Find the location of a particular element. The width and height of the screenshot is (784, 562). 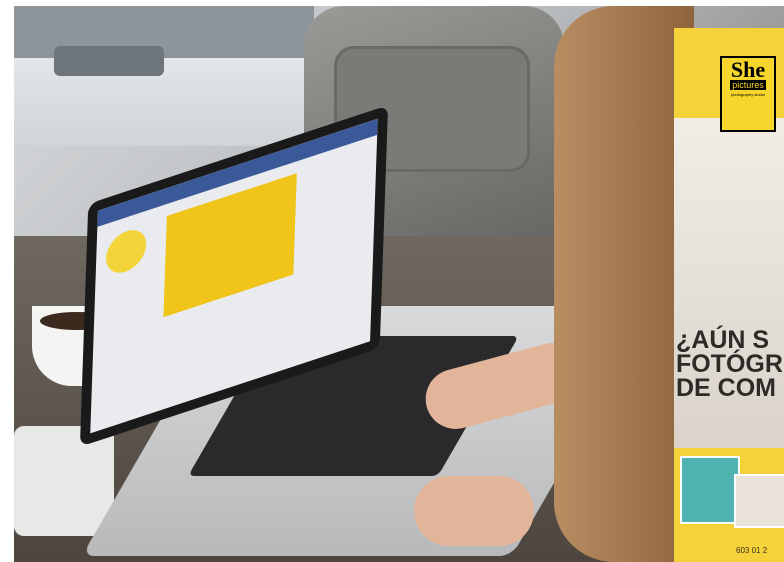

poster-phone: 603 01 2 is located at coordinates (752, 550).